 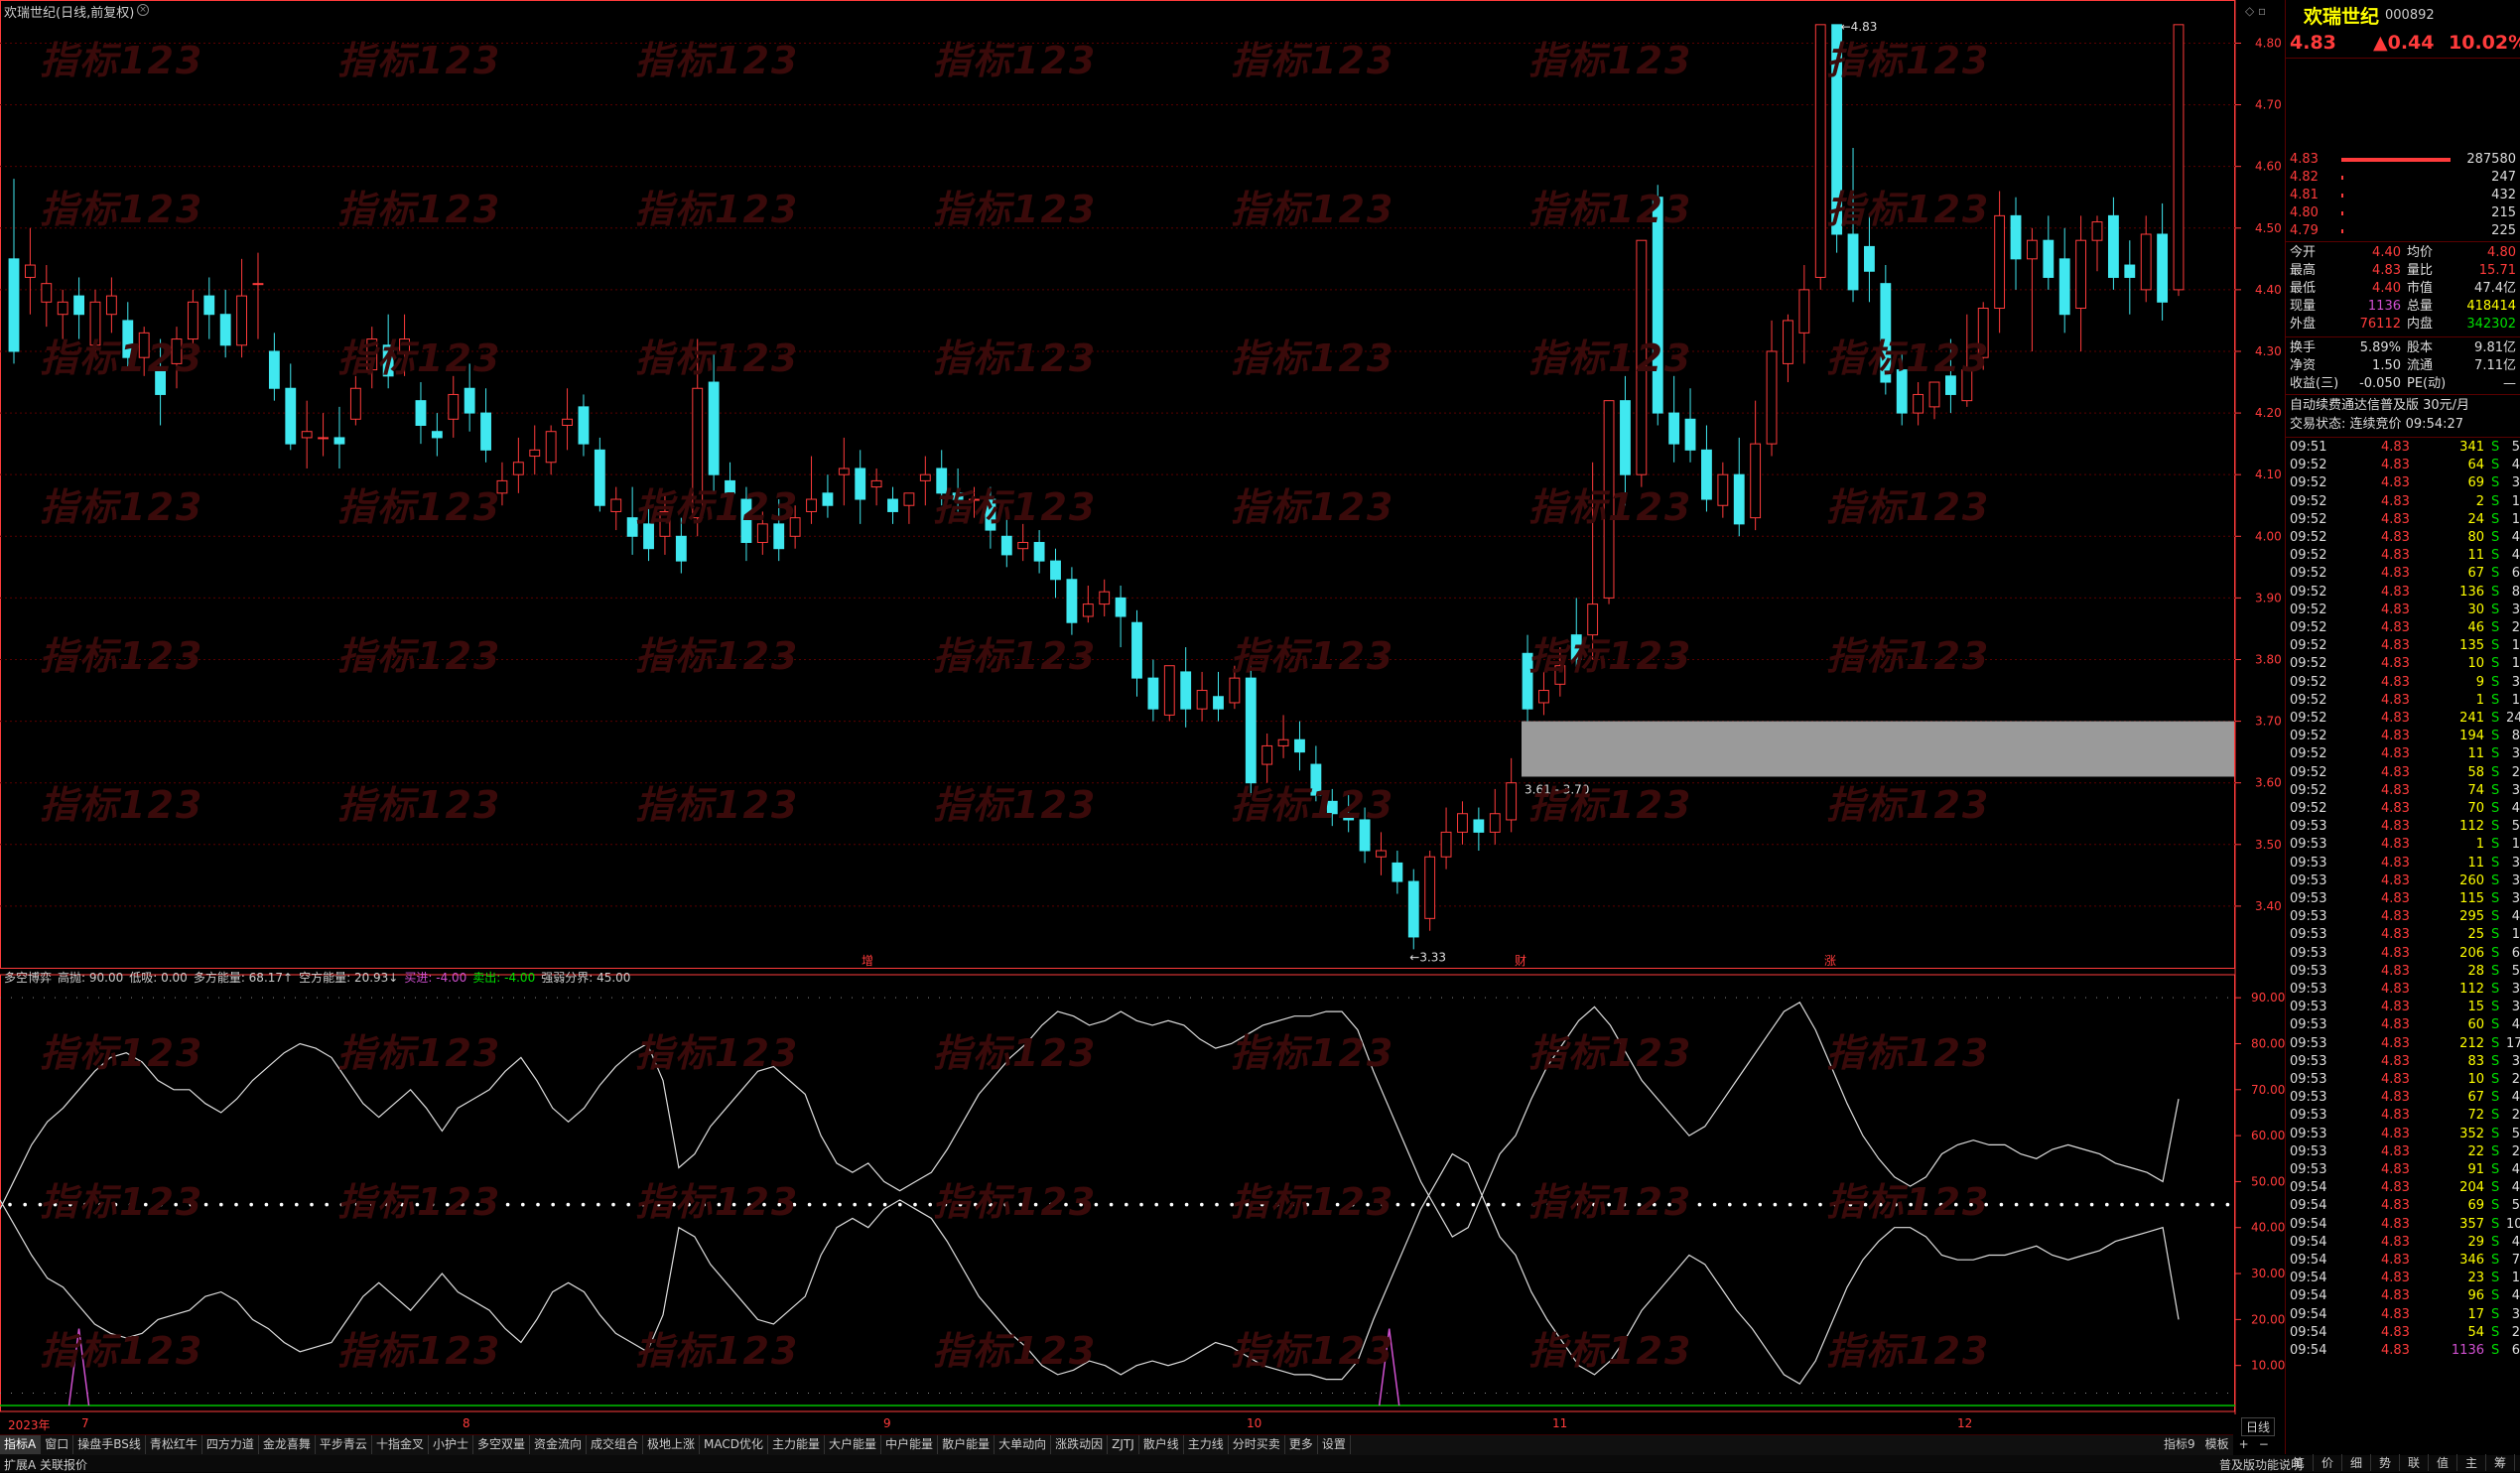 I want to click on legend-item: 低吸: 0.00, so click(x=158, y=978).